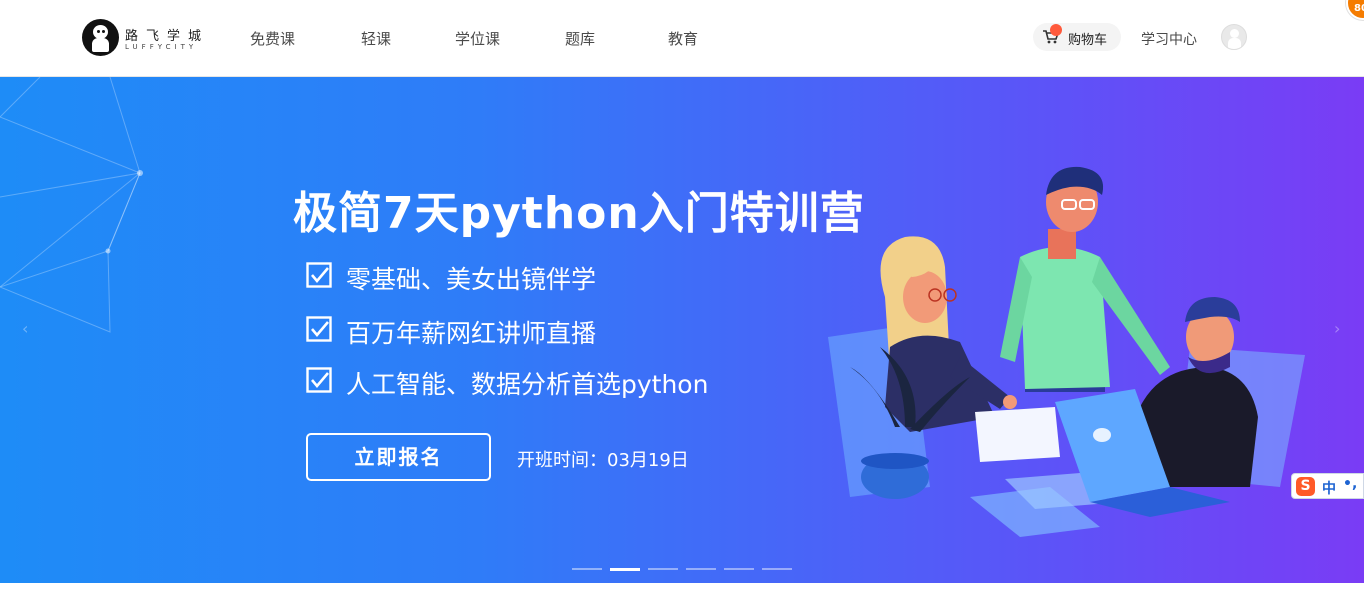 This screenshot has width=1364, height=589. Describe the element at coordinates (527, 384) in the screenshot. I see `feature-text: 人工智能、数据分析首选python` at that location.